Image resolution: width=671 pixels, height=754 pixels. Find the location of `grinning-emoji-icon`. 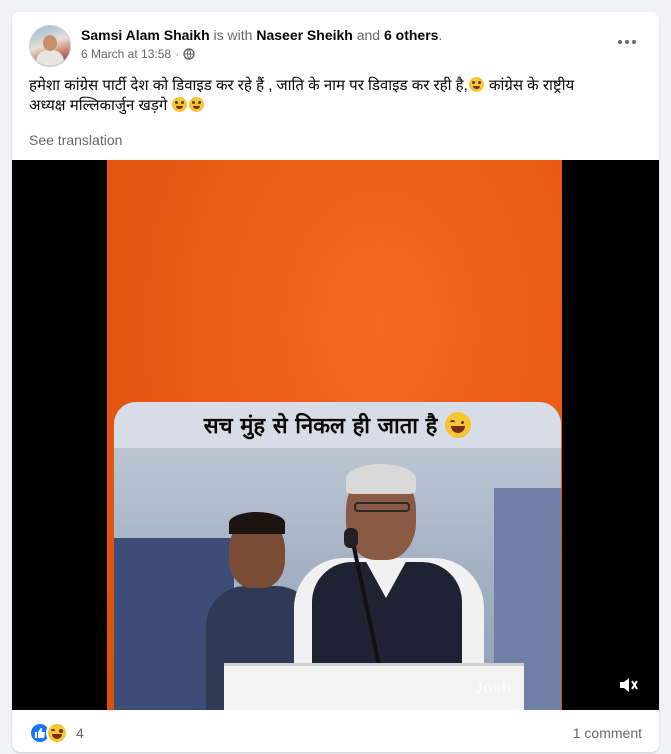

grinning-emoji-icon is located at coordinates (476, 84).